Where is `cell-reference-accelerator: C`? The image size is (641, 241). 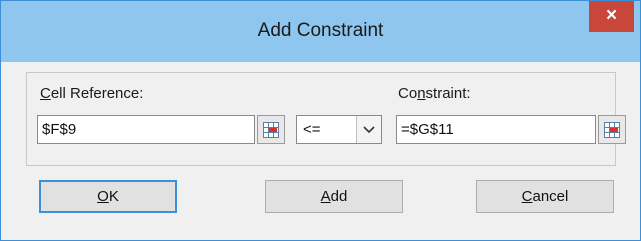 cell-reference-accelerator: C is located at coordinates (45, 93).